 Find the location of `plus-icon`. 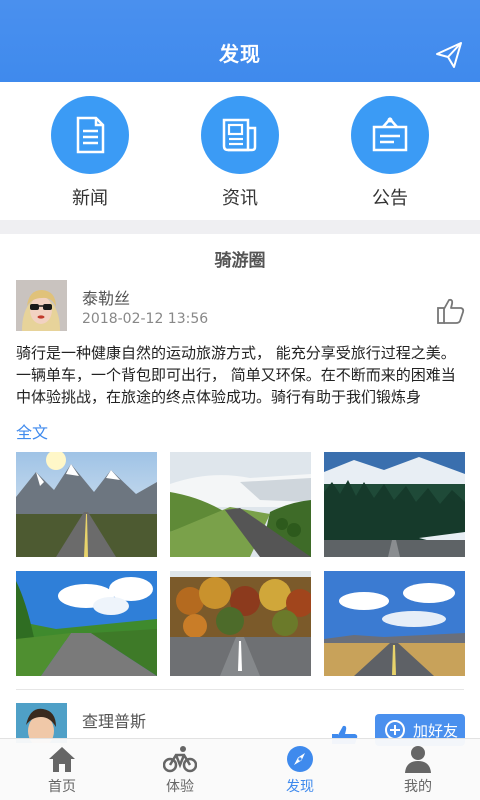

plus-icon is located at coordinates (395, 730).